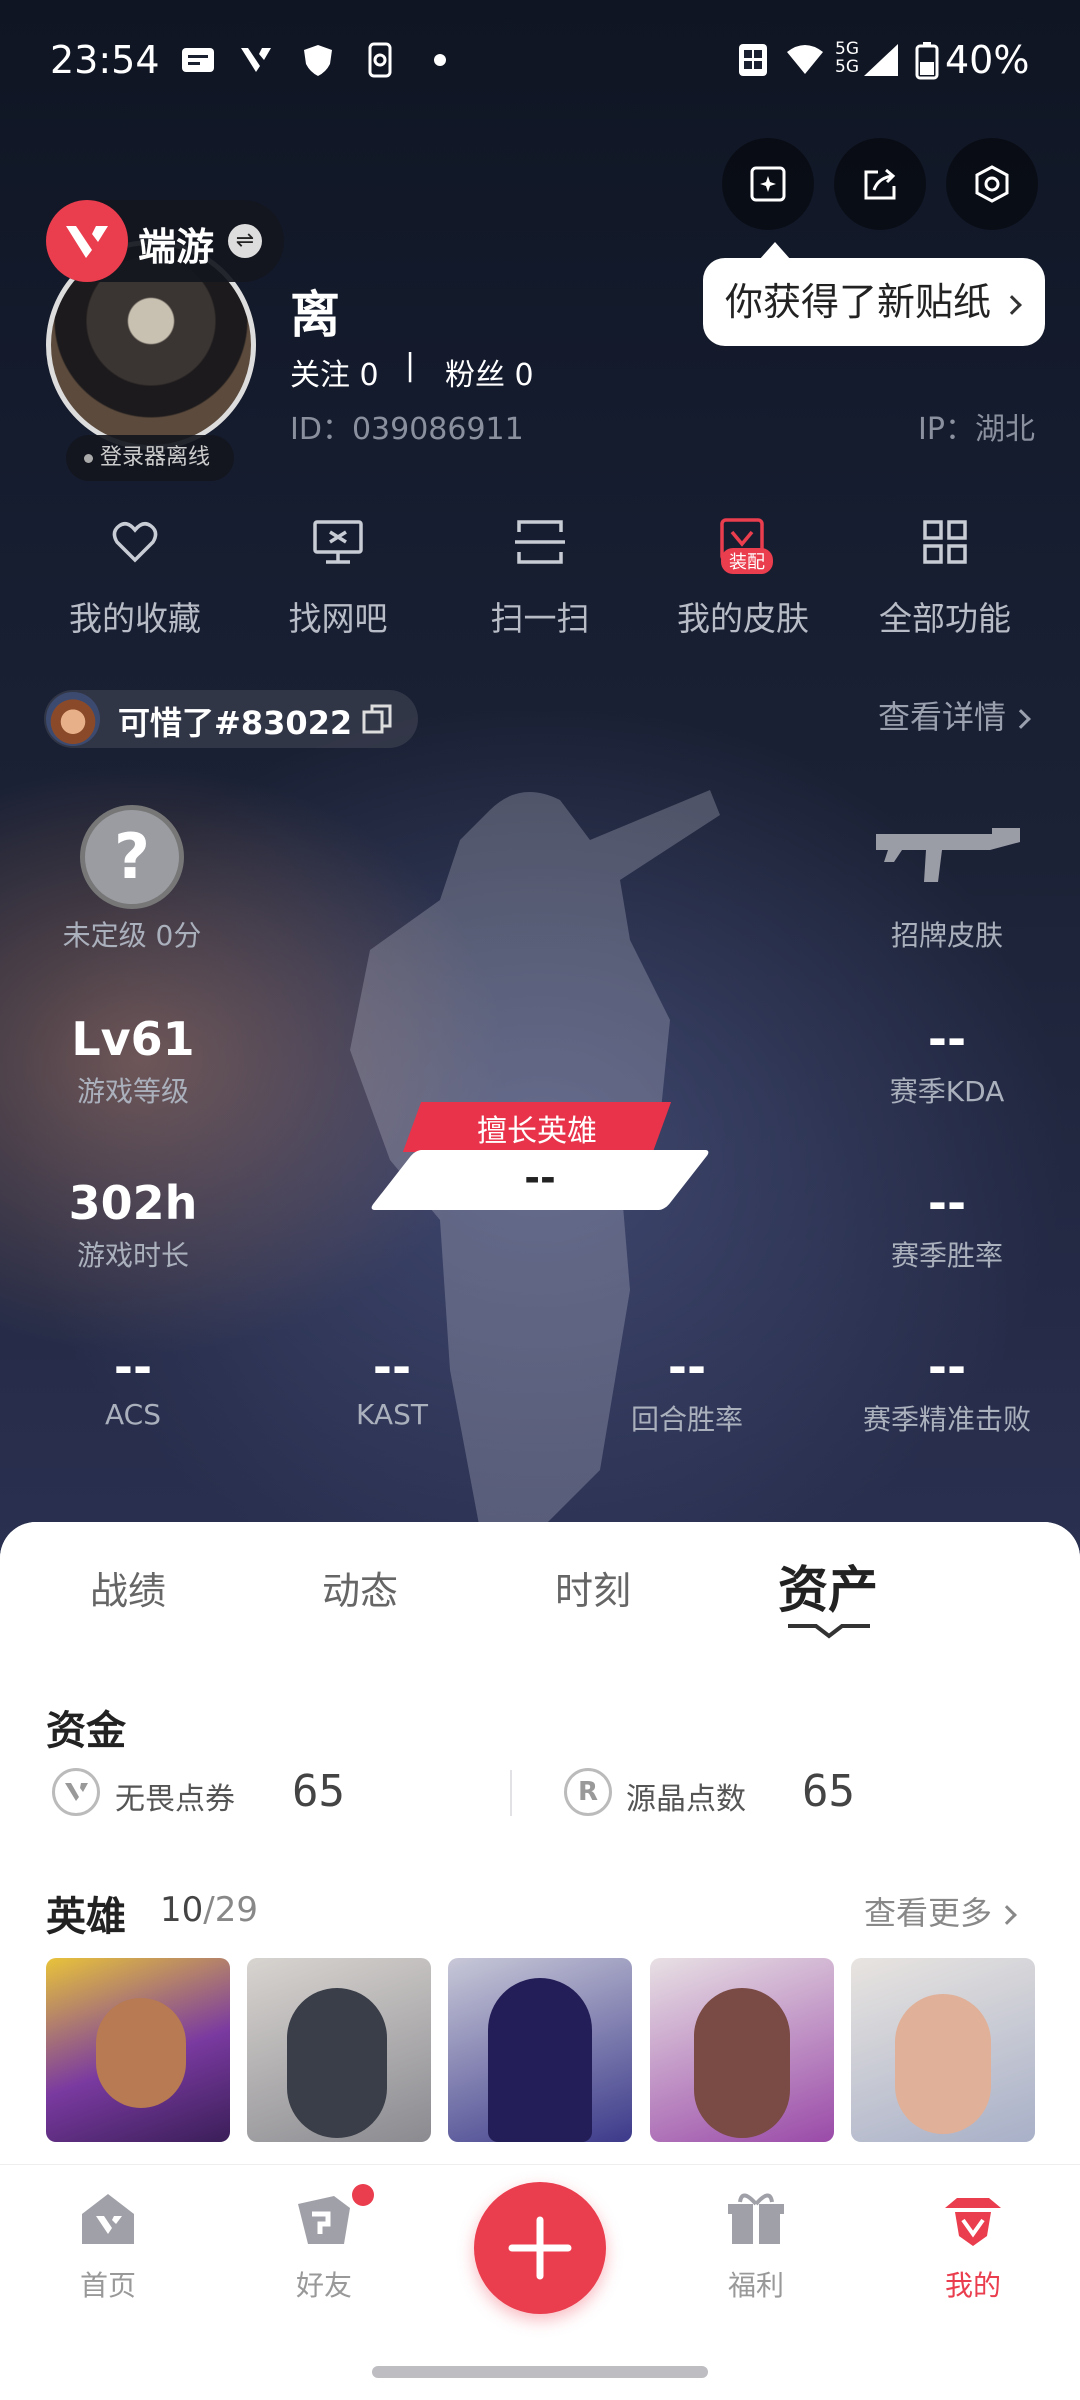 This screenshot has height=2400, width=1080. I want to click on tab-assets: 资产, so click(828, 1586).